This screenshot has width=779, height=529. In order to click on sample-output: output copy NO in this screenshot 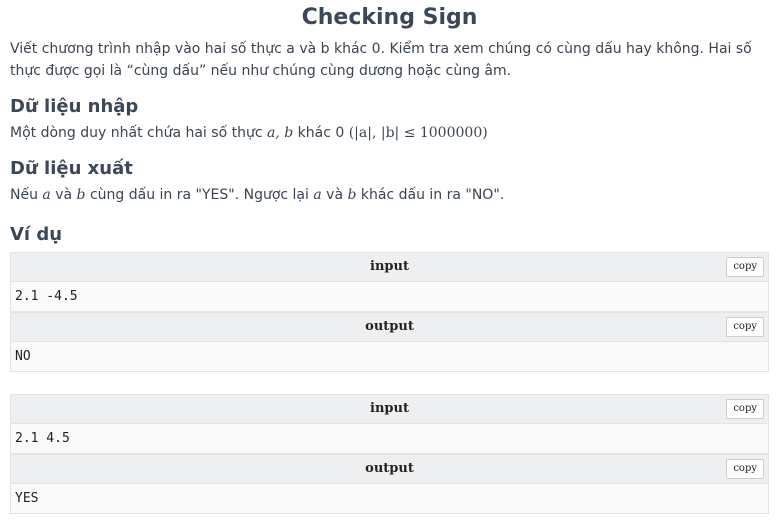, I will do `click(389, 342)`.